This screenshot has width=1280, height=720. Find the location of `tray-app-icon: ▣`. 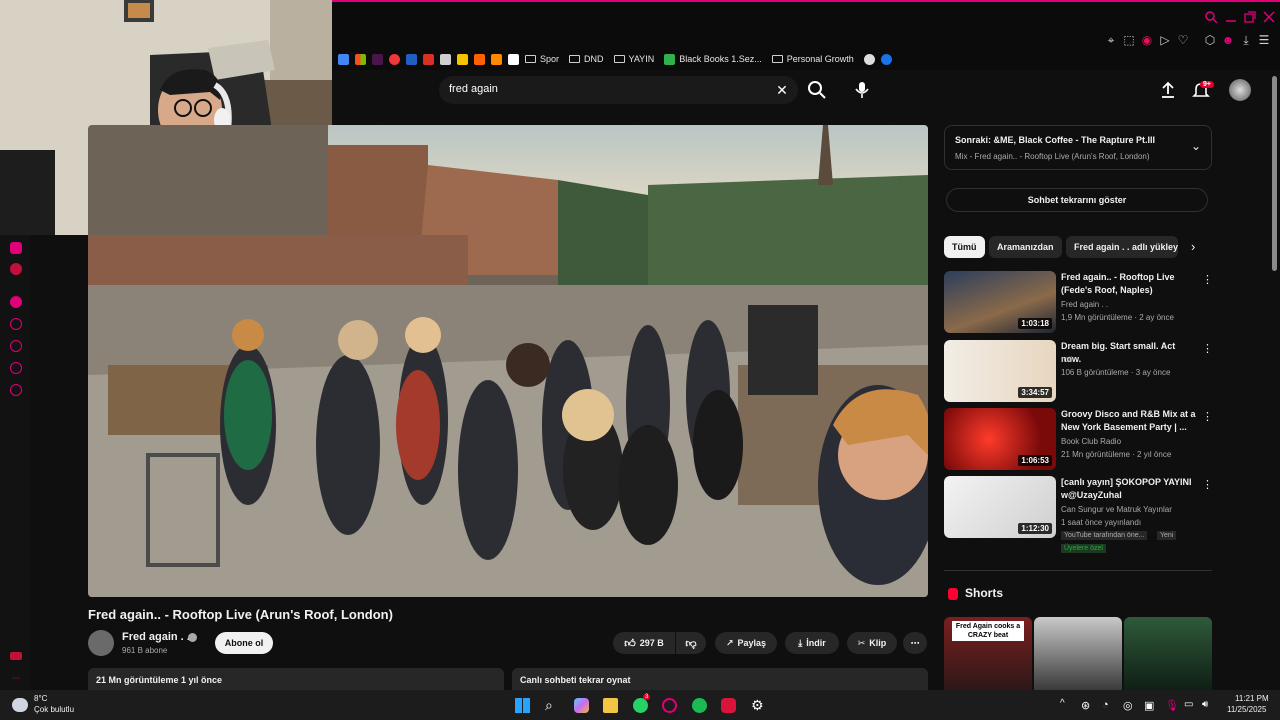

tray-app-icon: ▣ is located at coordinates (1151, 706).